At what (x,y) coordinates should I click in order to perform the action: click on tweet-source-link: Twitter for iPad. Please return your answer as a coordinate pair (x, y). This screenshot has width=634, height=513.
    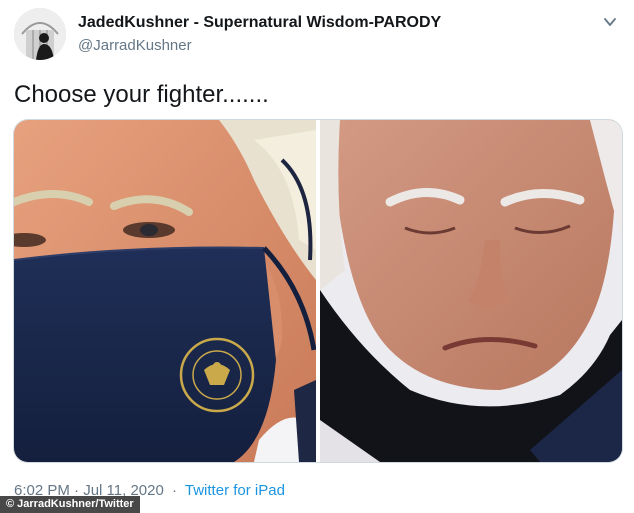
    Looking at the image, I should click on (235, 490).